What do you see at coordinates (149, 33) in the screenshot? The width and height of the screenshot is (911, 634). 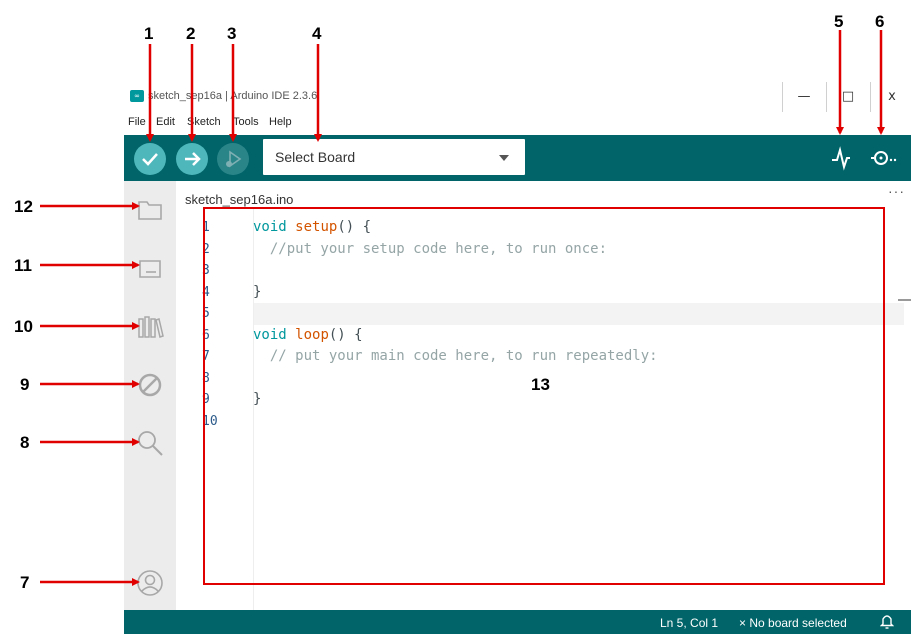 I see `annotation-label-1: 1` at bounding box center [149, 33].